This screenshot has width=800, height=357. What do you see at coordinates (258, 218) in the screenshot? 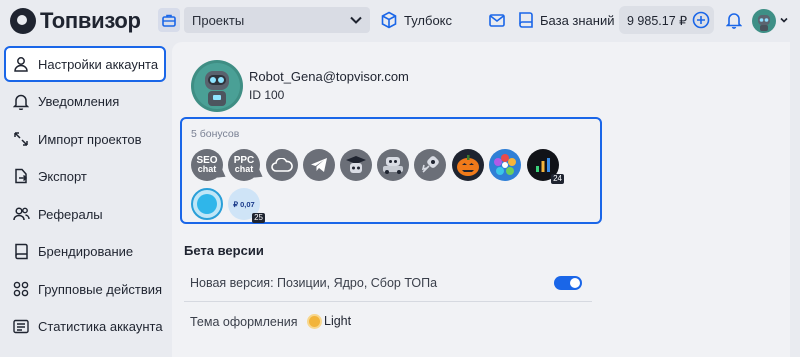
I see `ruble-badge-counter: 25` at bounding box center [258, 218].